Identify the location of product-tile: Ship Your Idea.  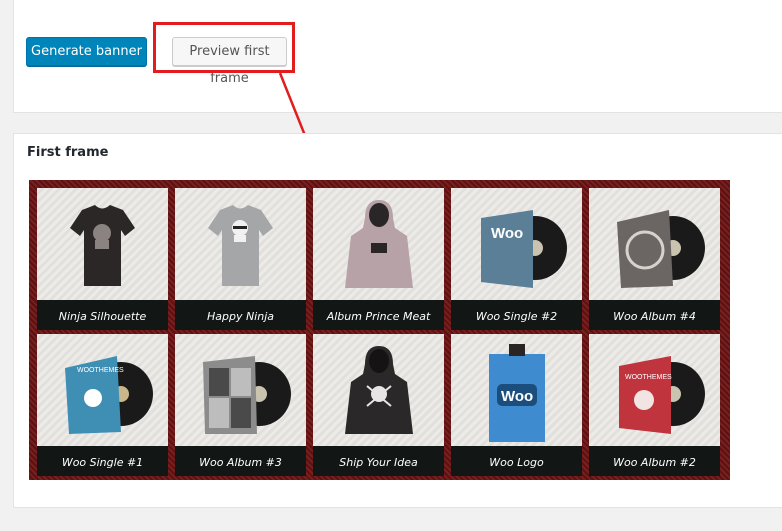
(378, 405).